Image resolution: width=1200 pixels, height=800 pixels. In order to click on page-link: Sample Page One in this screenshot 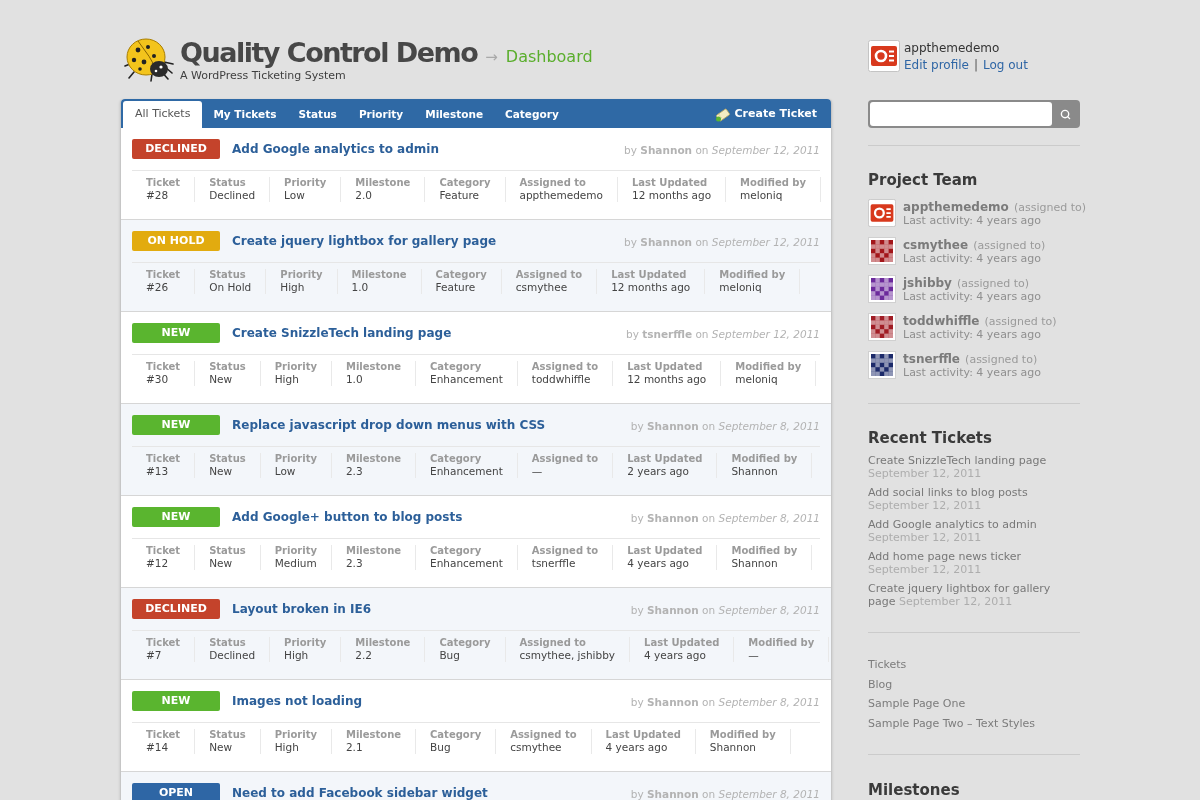, I will do `click(974, 704)`.